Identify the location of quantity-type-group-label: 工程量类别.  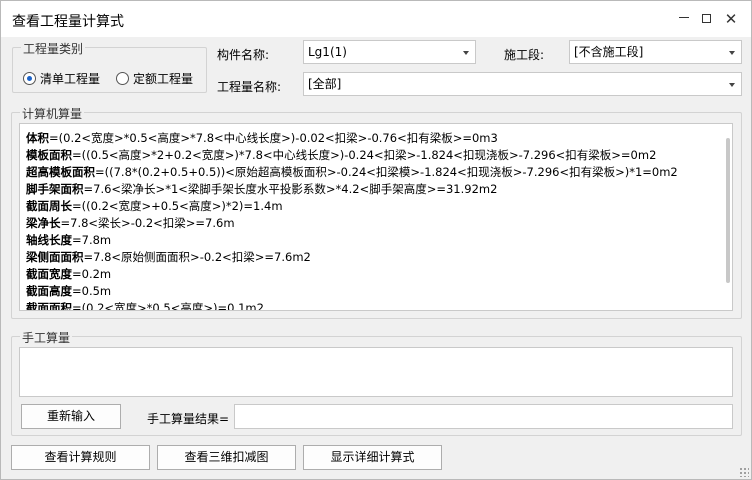
(53, 48).